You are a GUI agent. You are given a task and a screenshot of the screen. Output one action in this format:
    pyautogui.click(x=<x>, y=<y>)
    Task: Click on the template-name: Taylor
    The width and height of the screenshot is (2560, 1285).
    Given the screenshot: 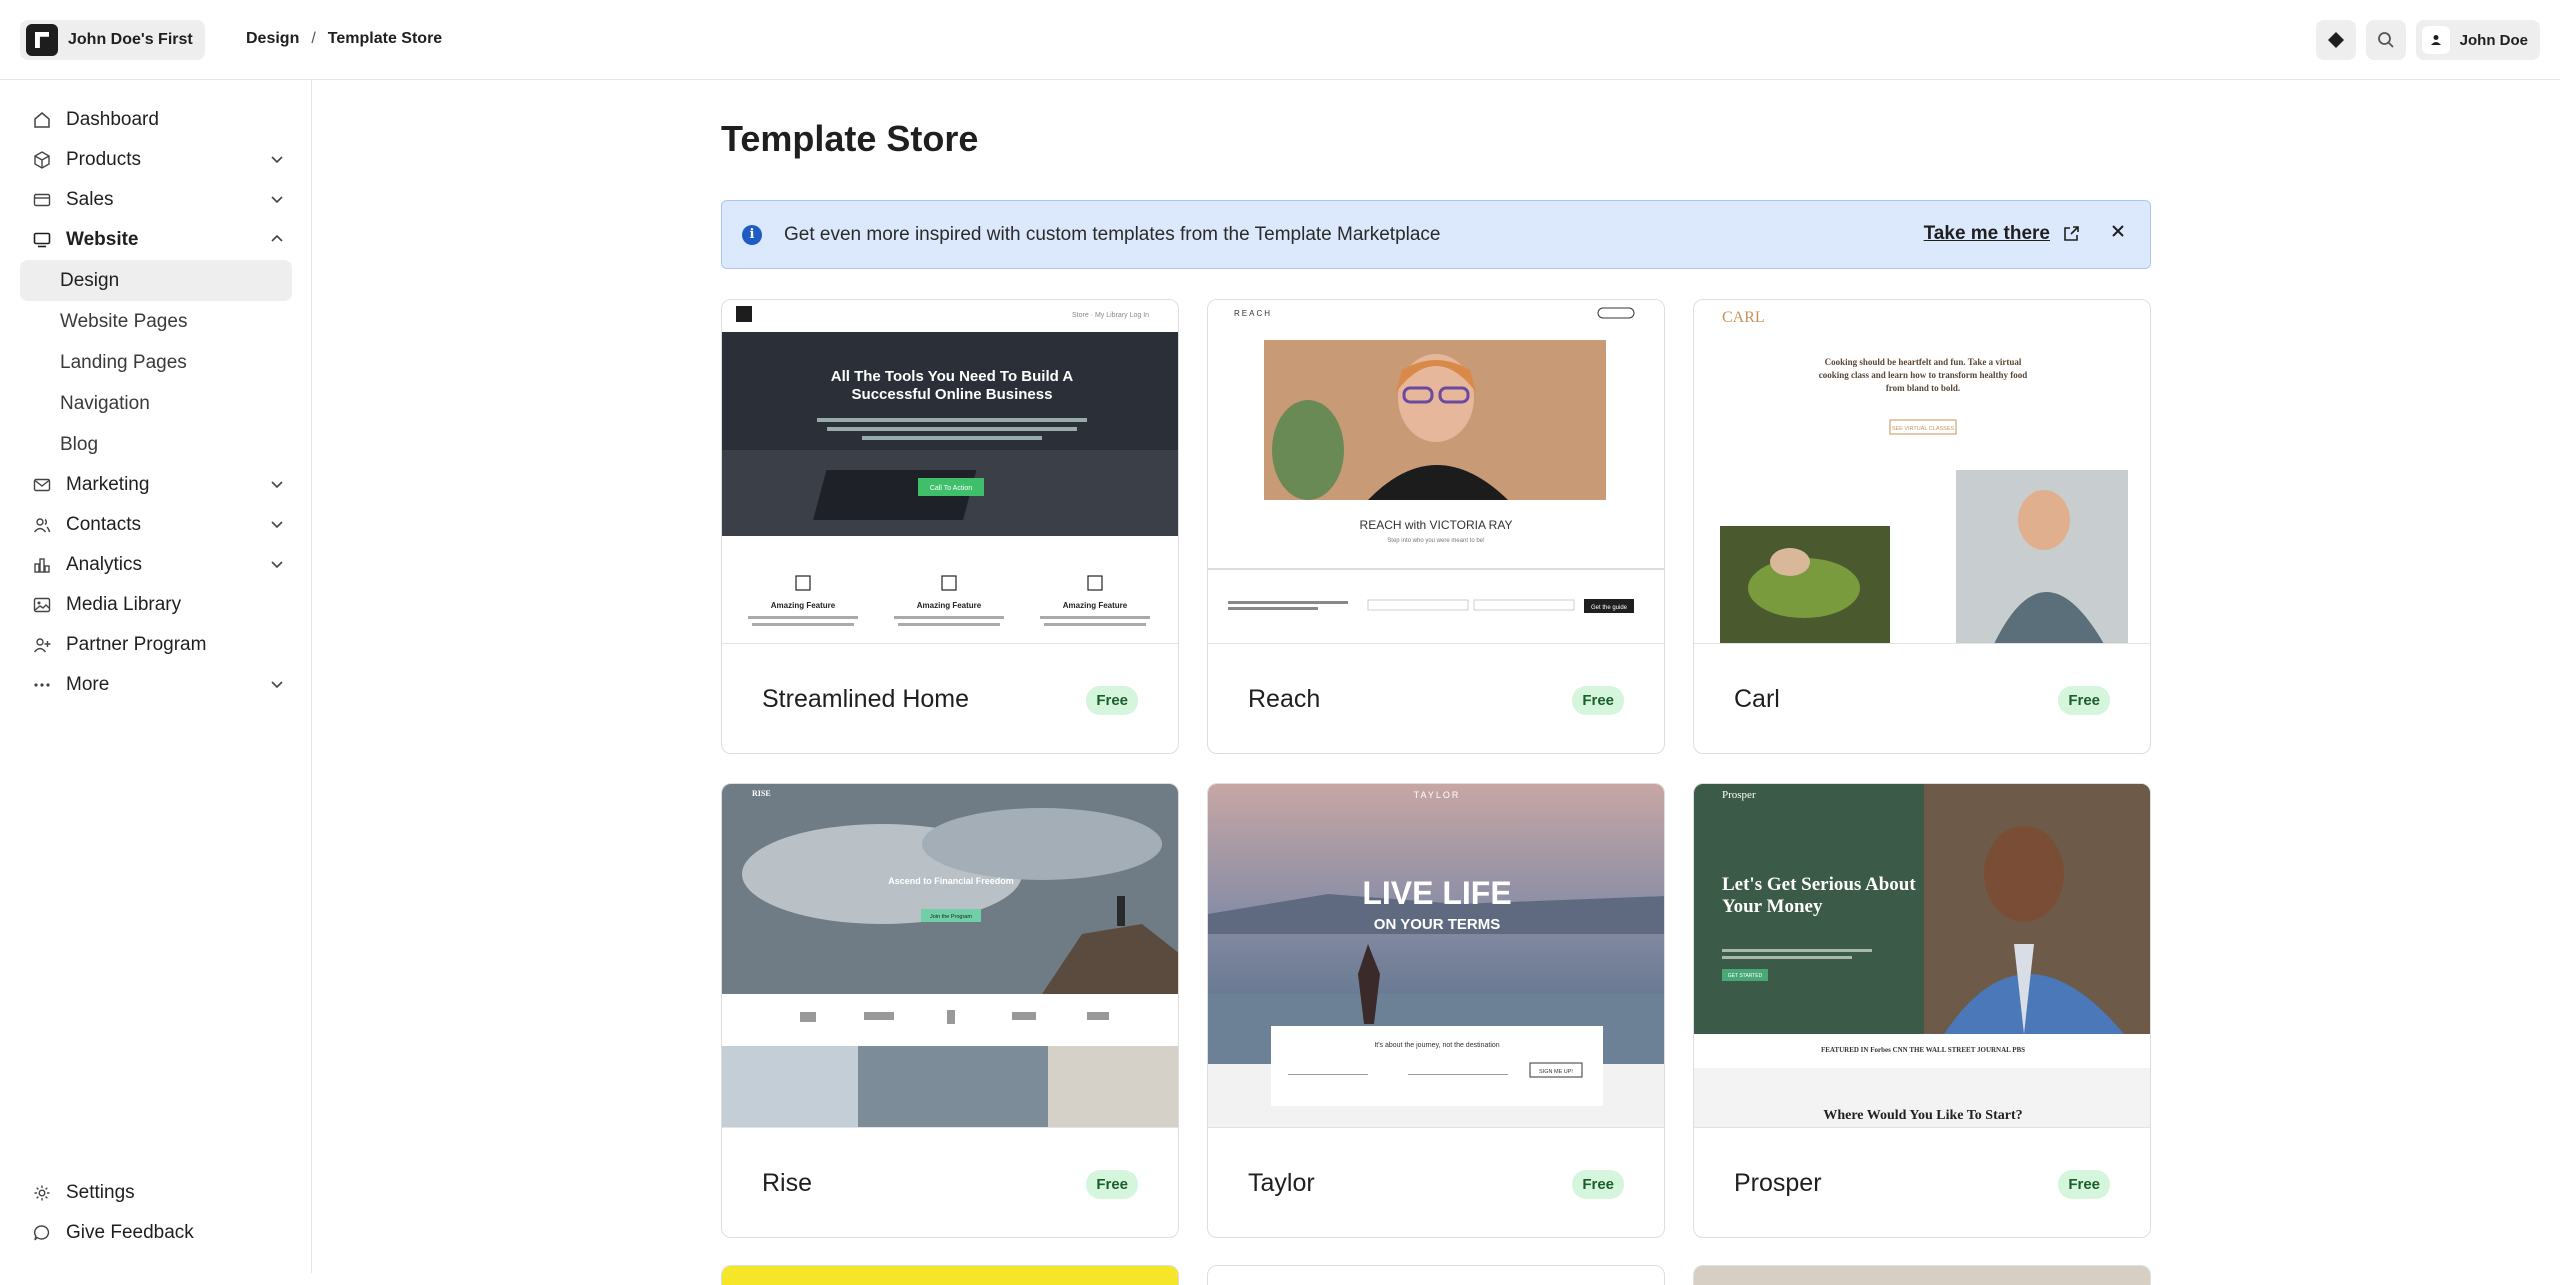 What is the action you would take?
    pyautogui.click(x=1281, y=1183)
    